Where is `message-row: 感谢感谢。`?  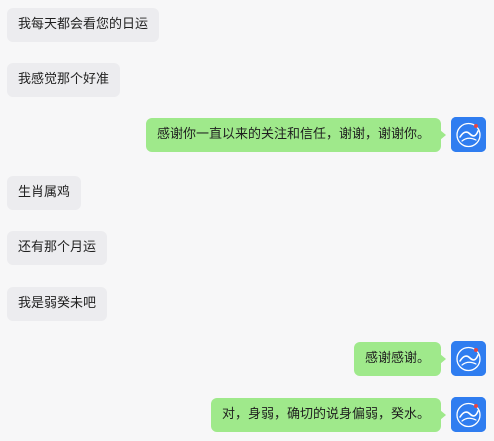
message-row: 感谢感谢。 is located at coordinates (247, 360).